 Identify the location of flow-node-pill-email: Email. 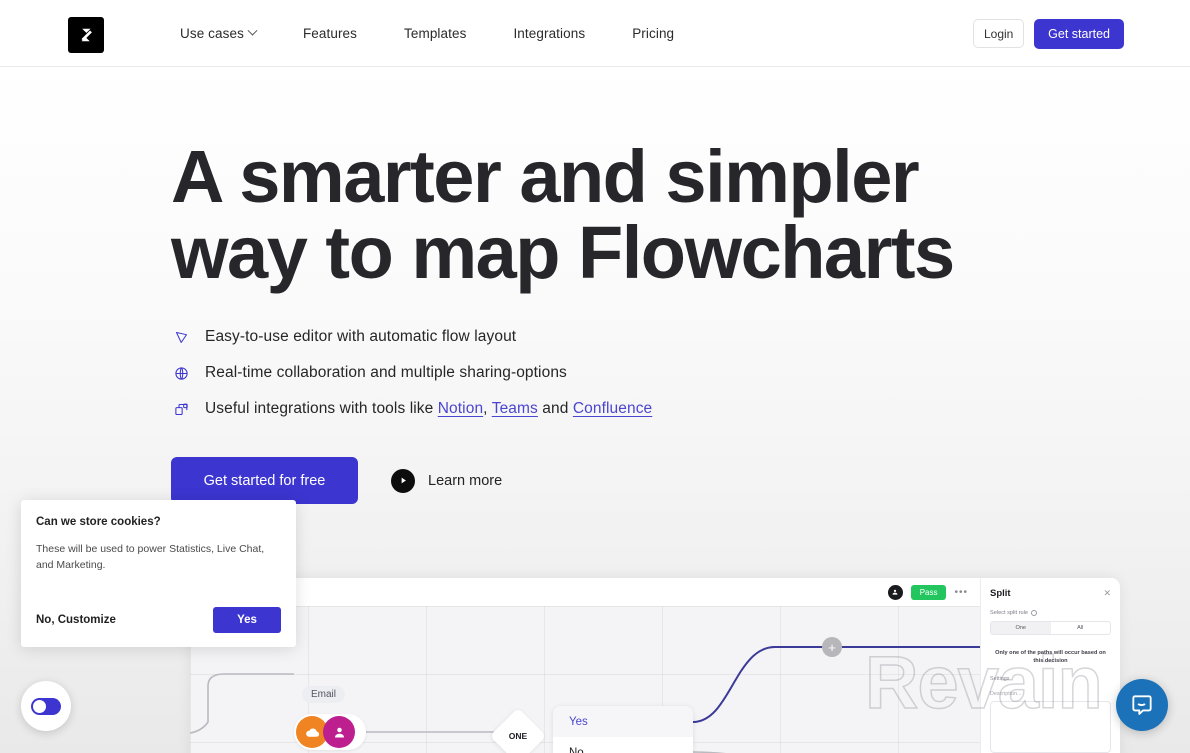
(324, 694).